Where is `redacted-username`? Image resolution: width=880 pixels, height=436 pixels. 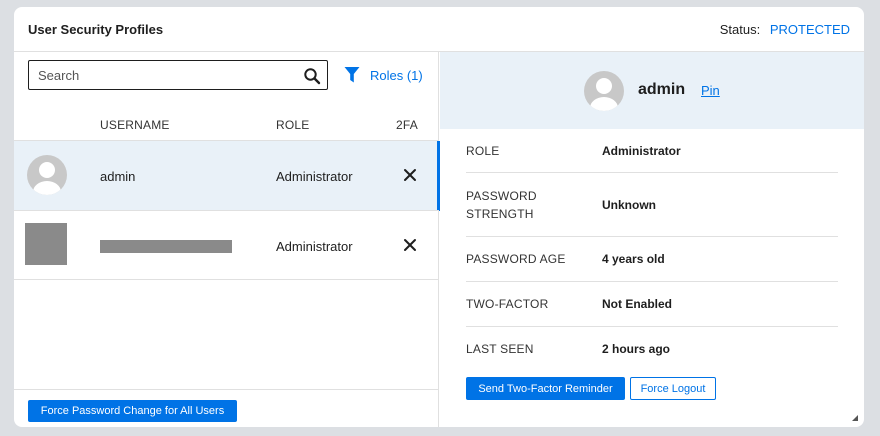 redacted-username is located at coordinates (166, 246).